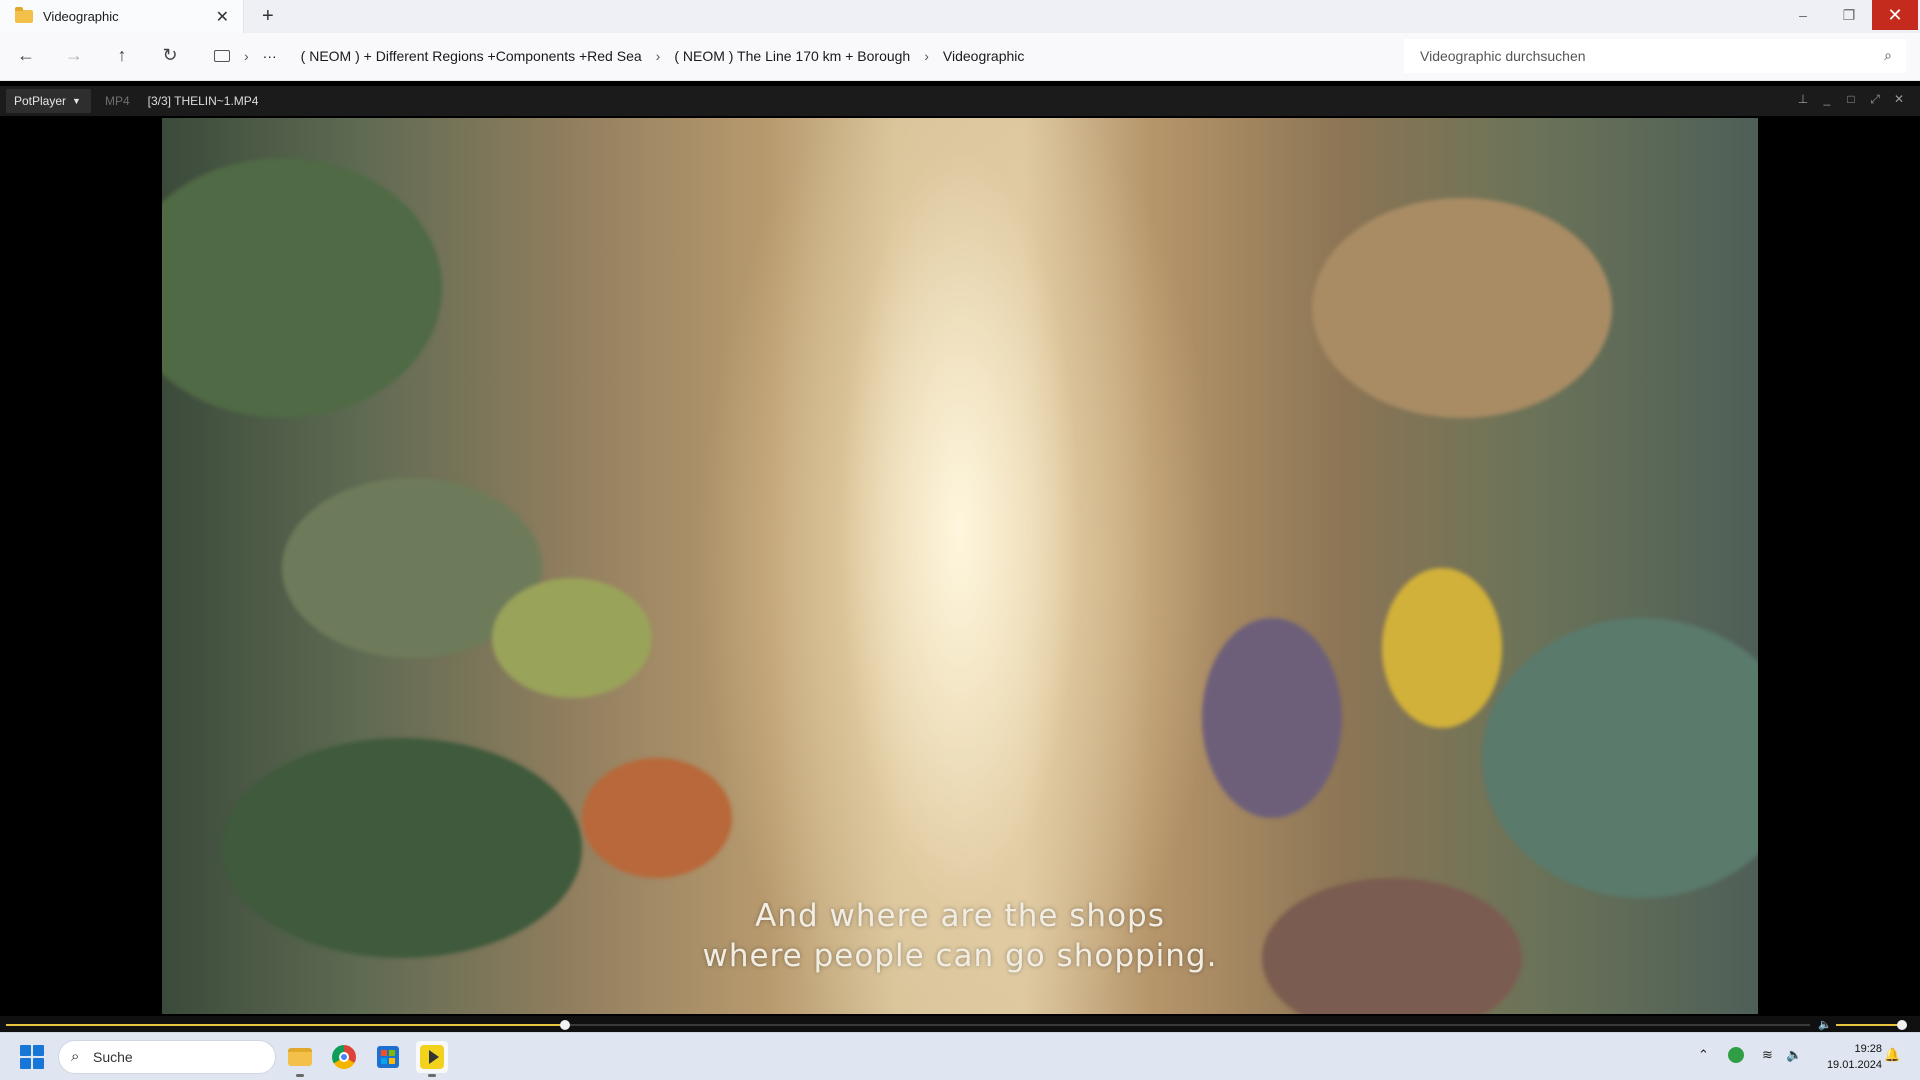 The height and width of the screenshot is (1080, 1920). What do you see at coordinates (81, 16) in the screenshot?
I see `tab-title: Videographic` at bounding box center [81, 16].